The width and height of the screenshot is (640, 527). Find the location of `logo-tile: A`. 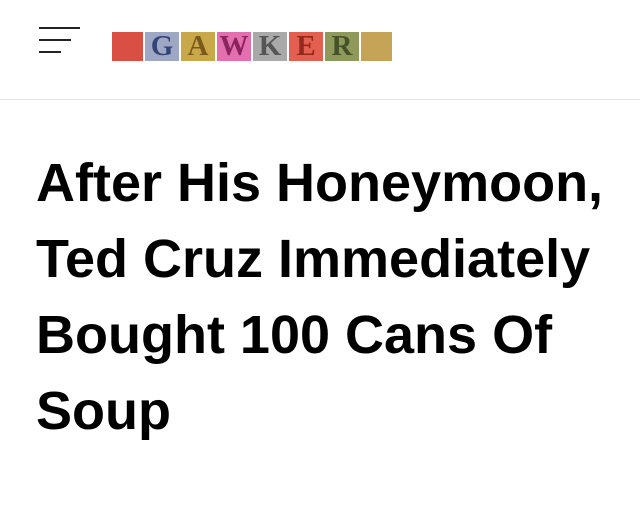

logo-tile: A is located at coordinates (198, 46).